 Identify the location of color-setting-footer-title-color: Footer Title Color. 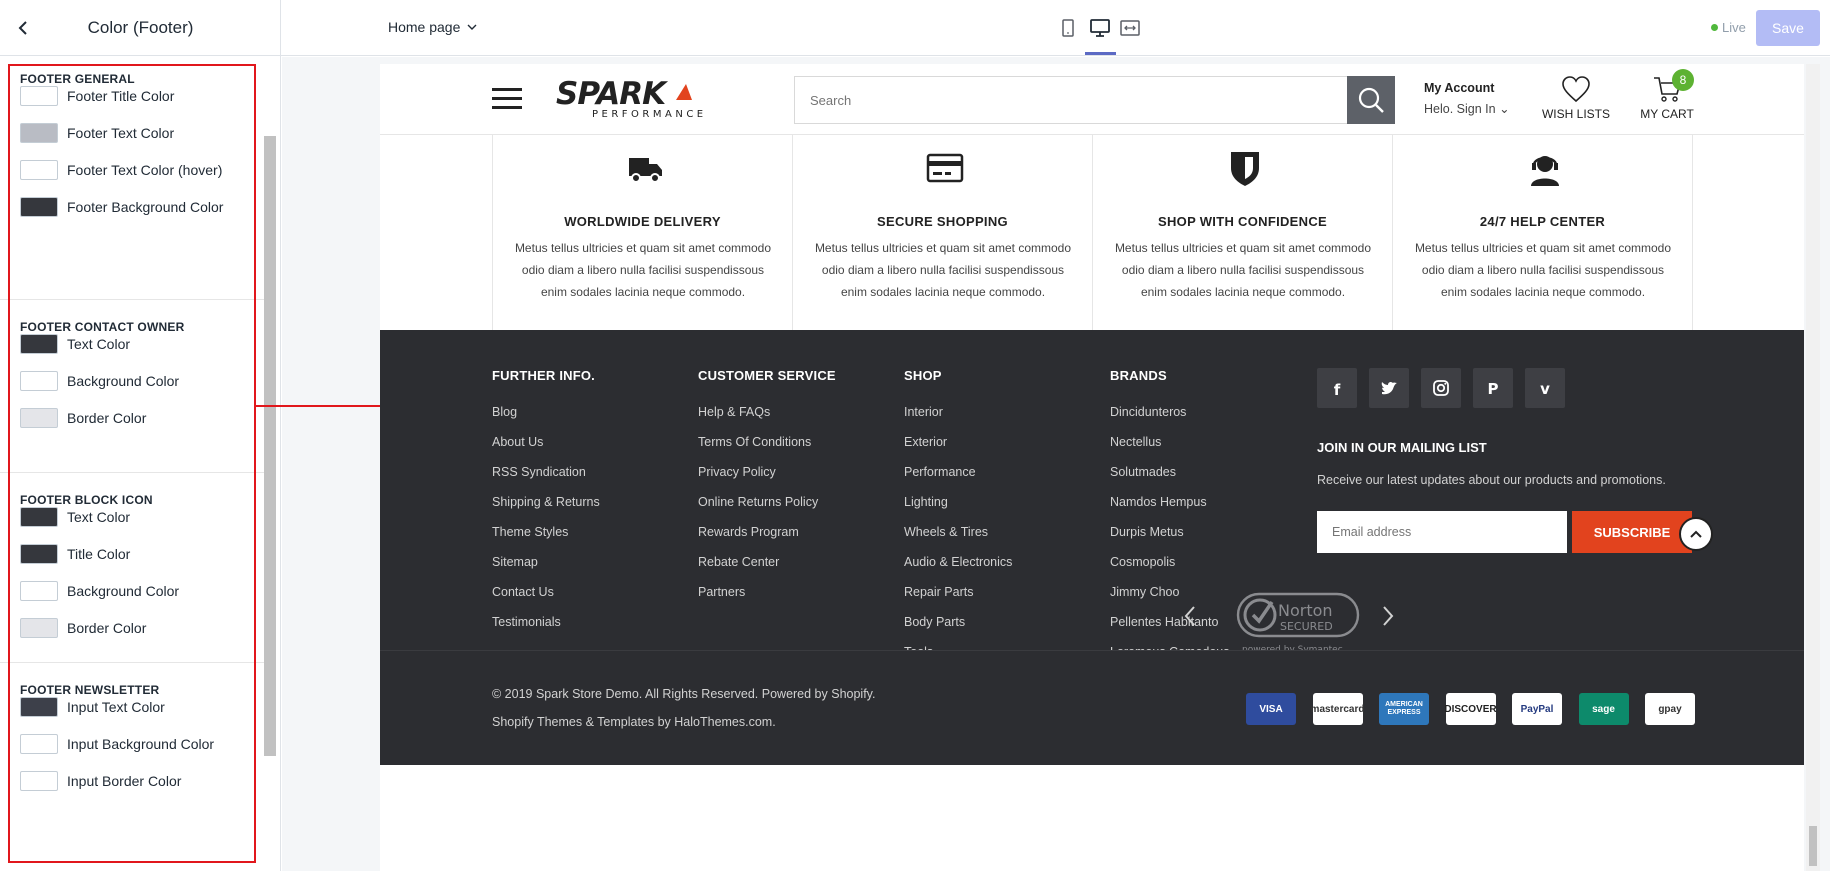
(97, 96).